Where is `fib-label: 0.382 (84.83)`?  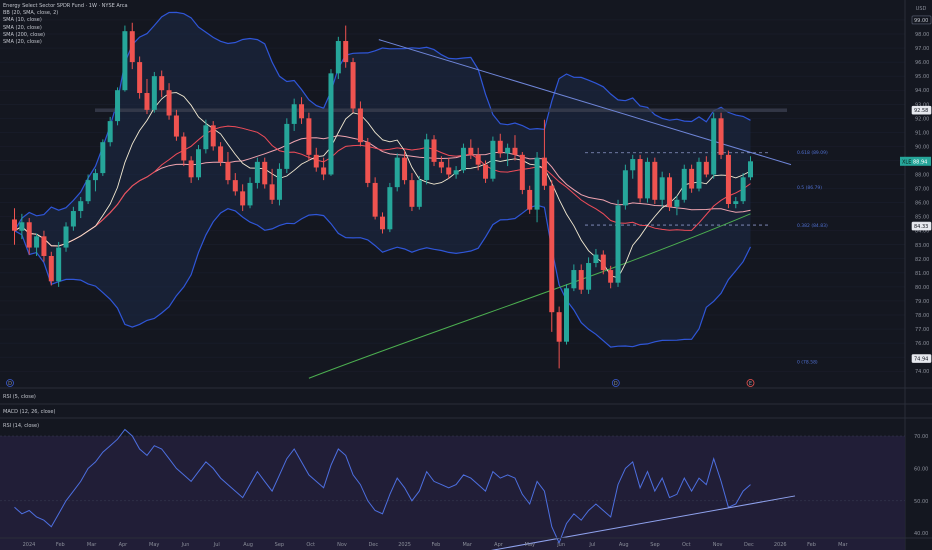 fib-label: 0.382 (84.83) is located at coordinates (812, 226).